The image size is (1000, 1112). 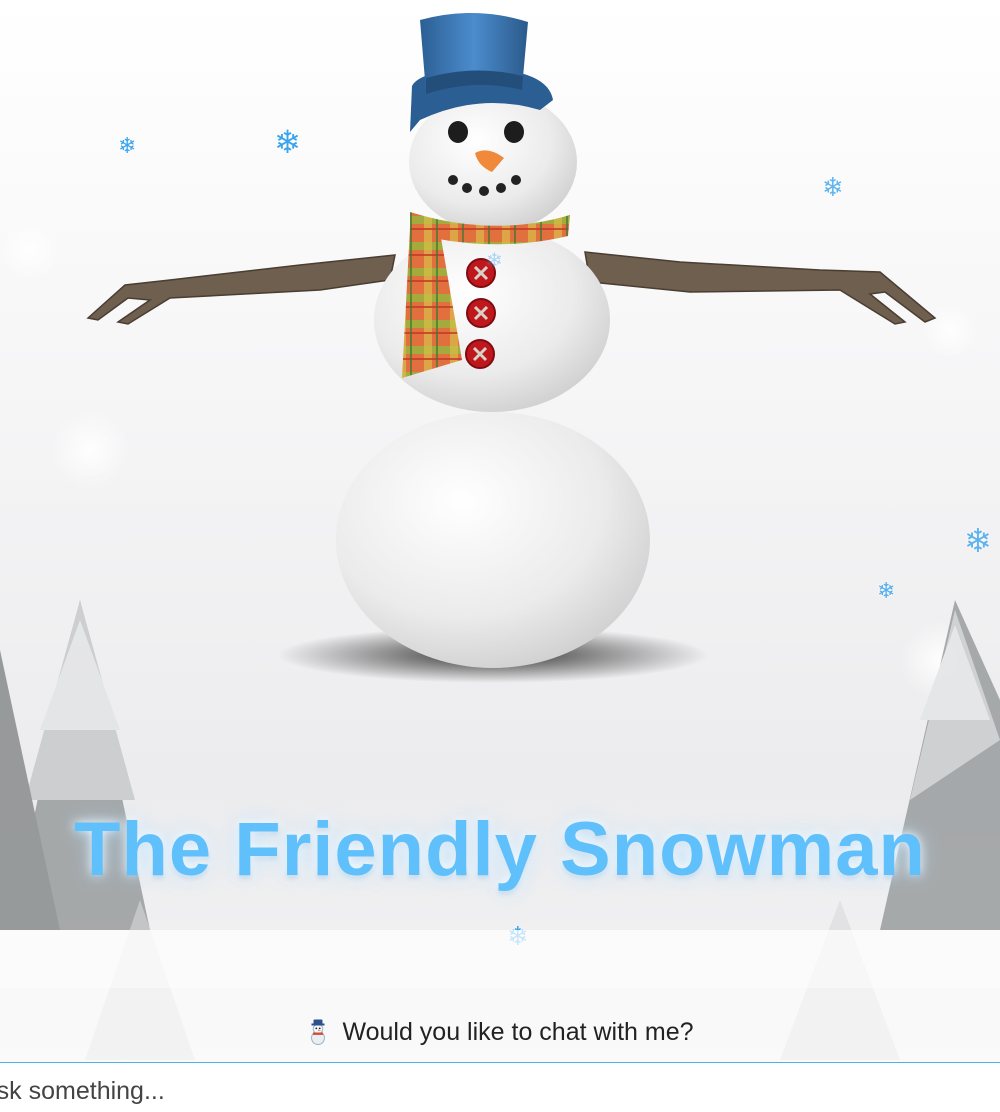 I want to click on chat-prompt: Would you like to chat with me?, so click(x=500, y=1035).